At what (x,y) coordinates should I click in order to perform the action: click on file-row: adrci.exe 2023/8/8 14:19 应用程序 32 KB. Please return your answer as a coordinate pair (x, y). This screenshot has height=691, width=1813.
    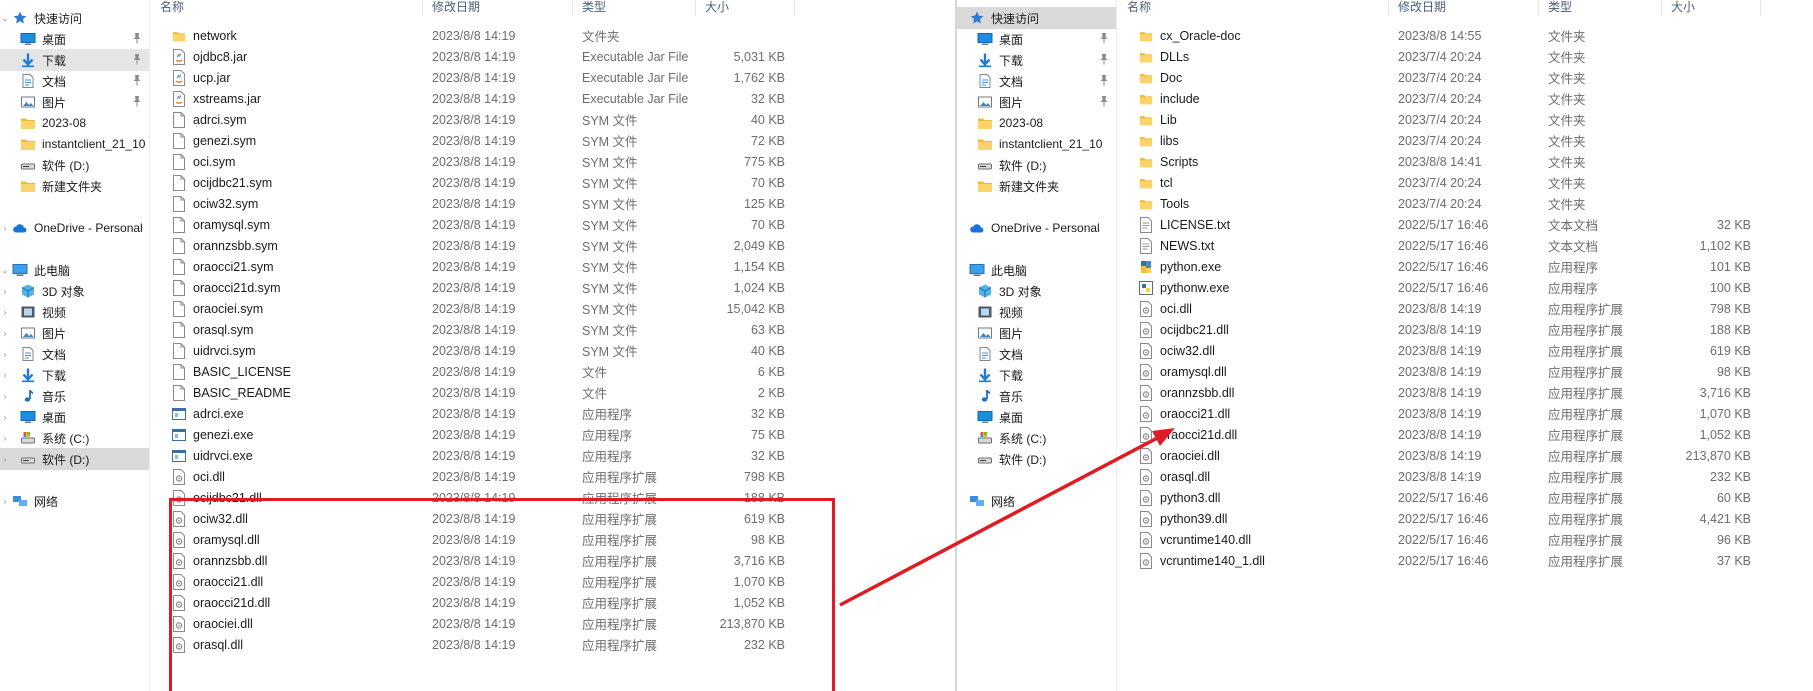
    Looking at the image, I should click on (553, 413).